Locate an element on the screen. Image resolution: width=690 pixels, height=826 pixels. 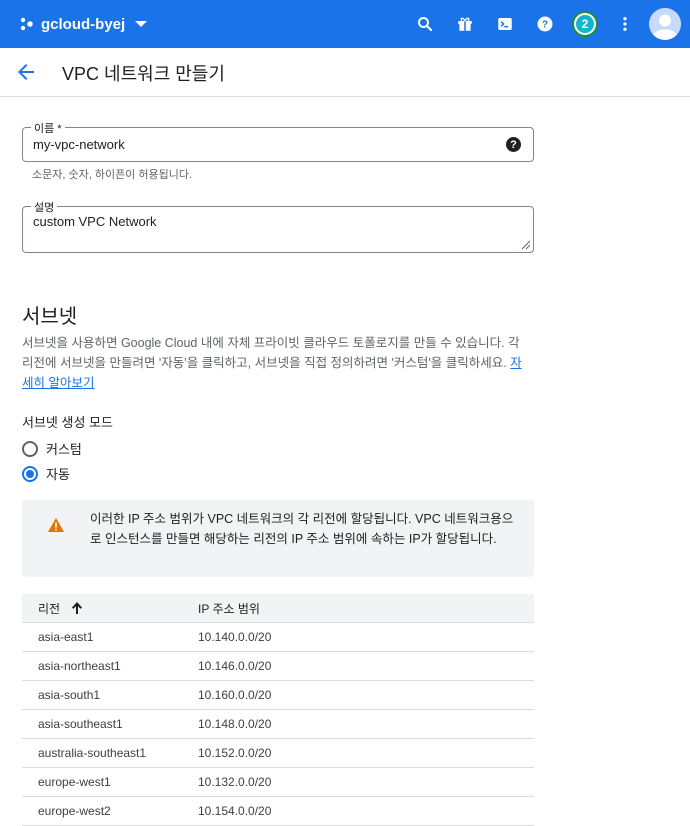
name-field: 이름 * my-vpc-network ? is located at coordinates (278, 141).